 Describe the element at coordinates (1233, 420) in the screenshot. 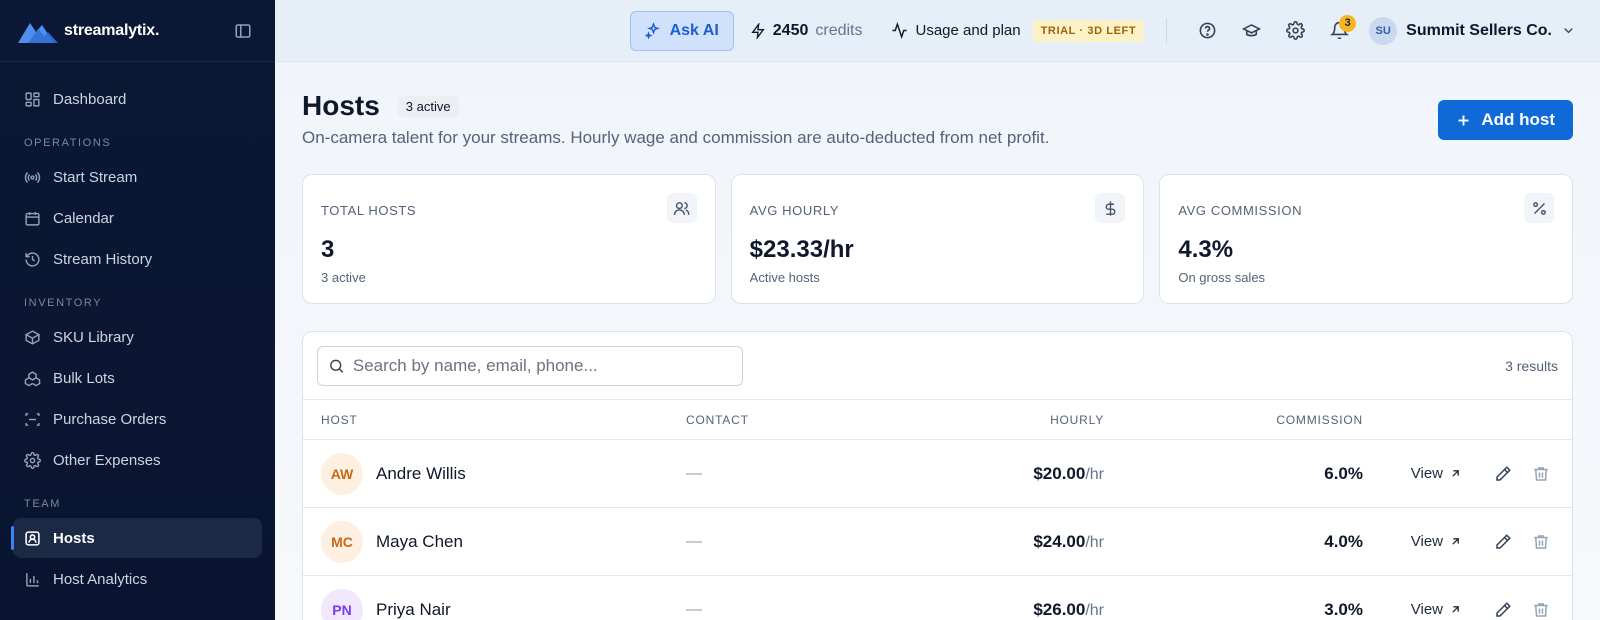

I see `column-header-commission: COMMISSION` at that location.